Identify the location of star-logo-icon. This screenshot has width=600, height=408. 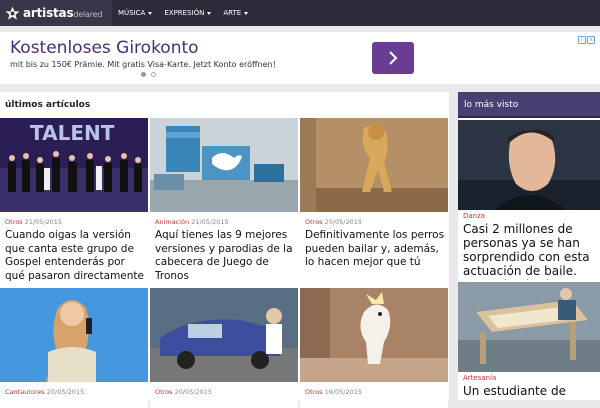
(12, 13).